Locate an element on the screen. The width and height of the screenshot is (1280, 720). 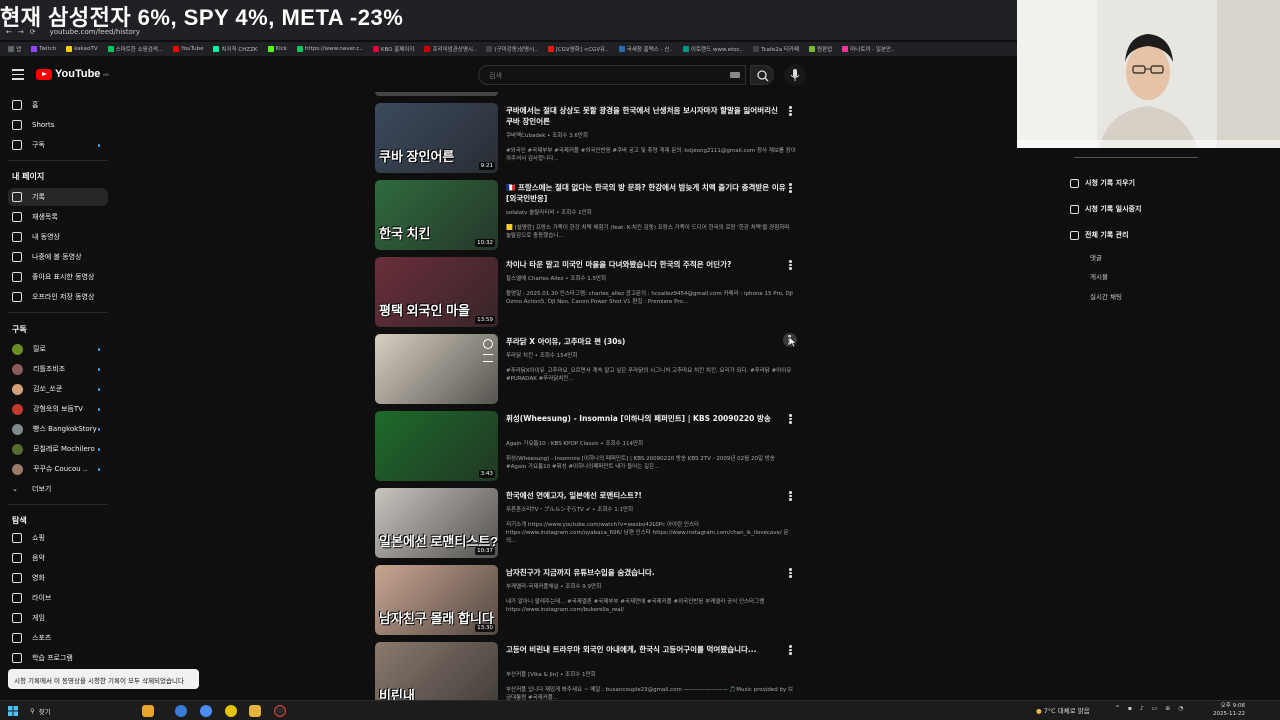
channel-name: 부산커플 [Vika & Jin] is located at coordinates (532, 675).